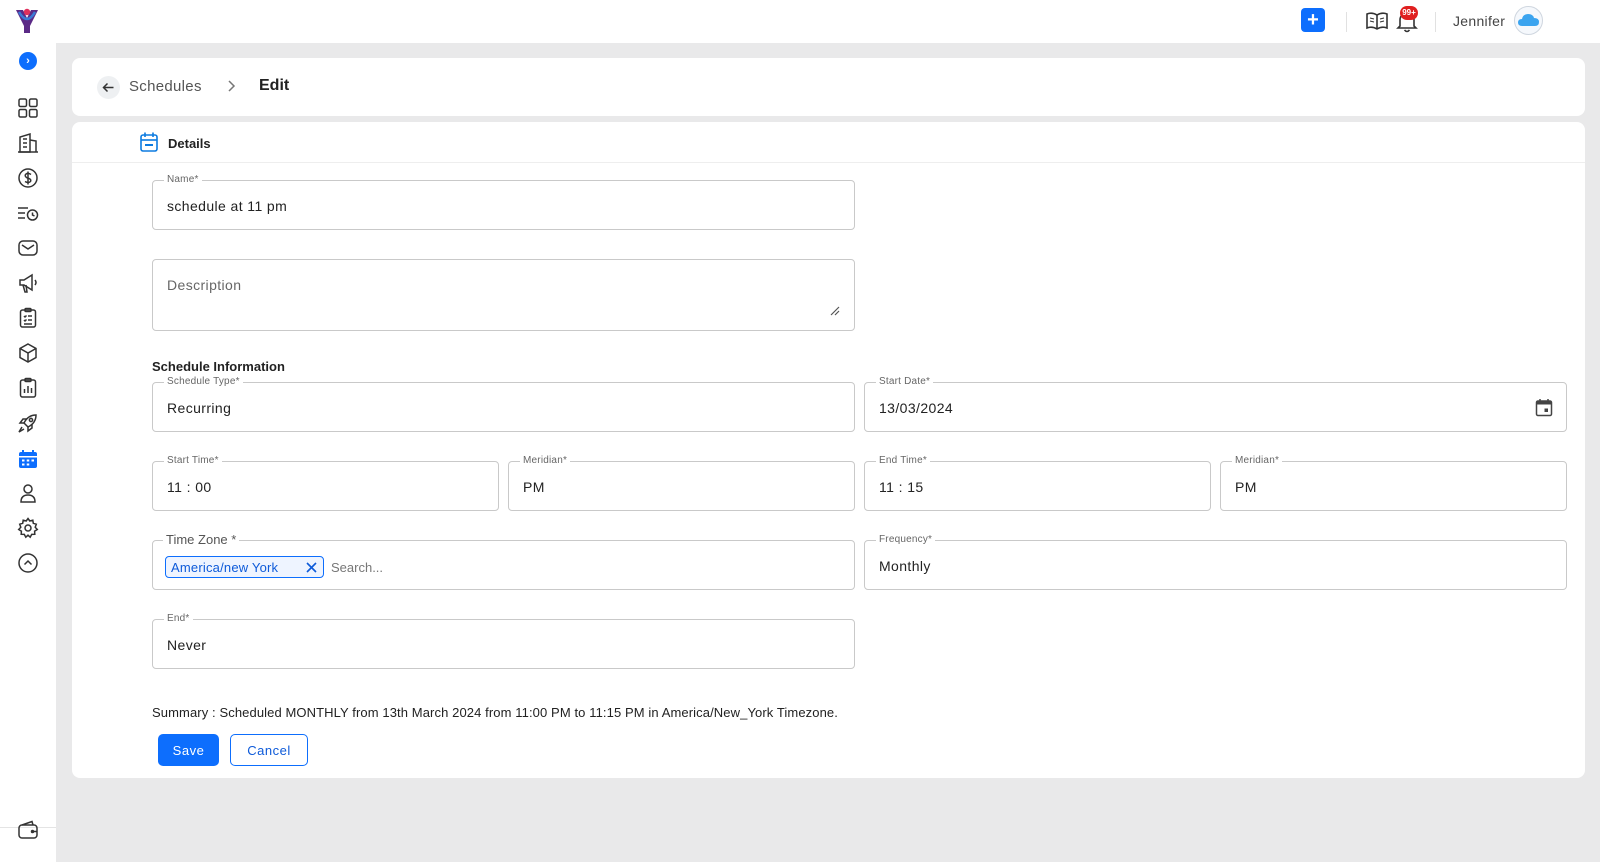 The width and height of the screenshot is (1600, 862). I want to click on frequency-label: Frequency*, so click(906, 540).